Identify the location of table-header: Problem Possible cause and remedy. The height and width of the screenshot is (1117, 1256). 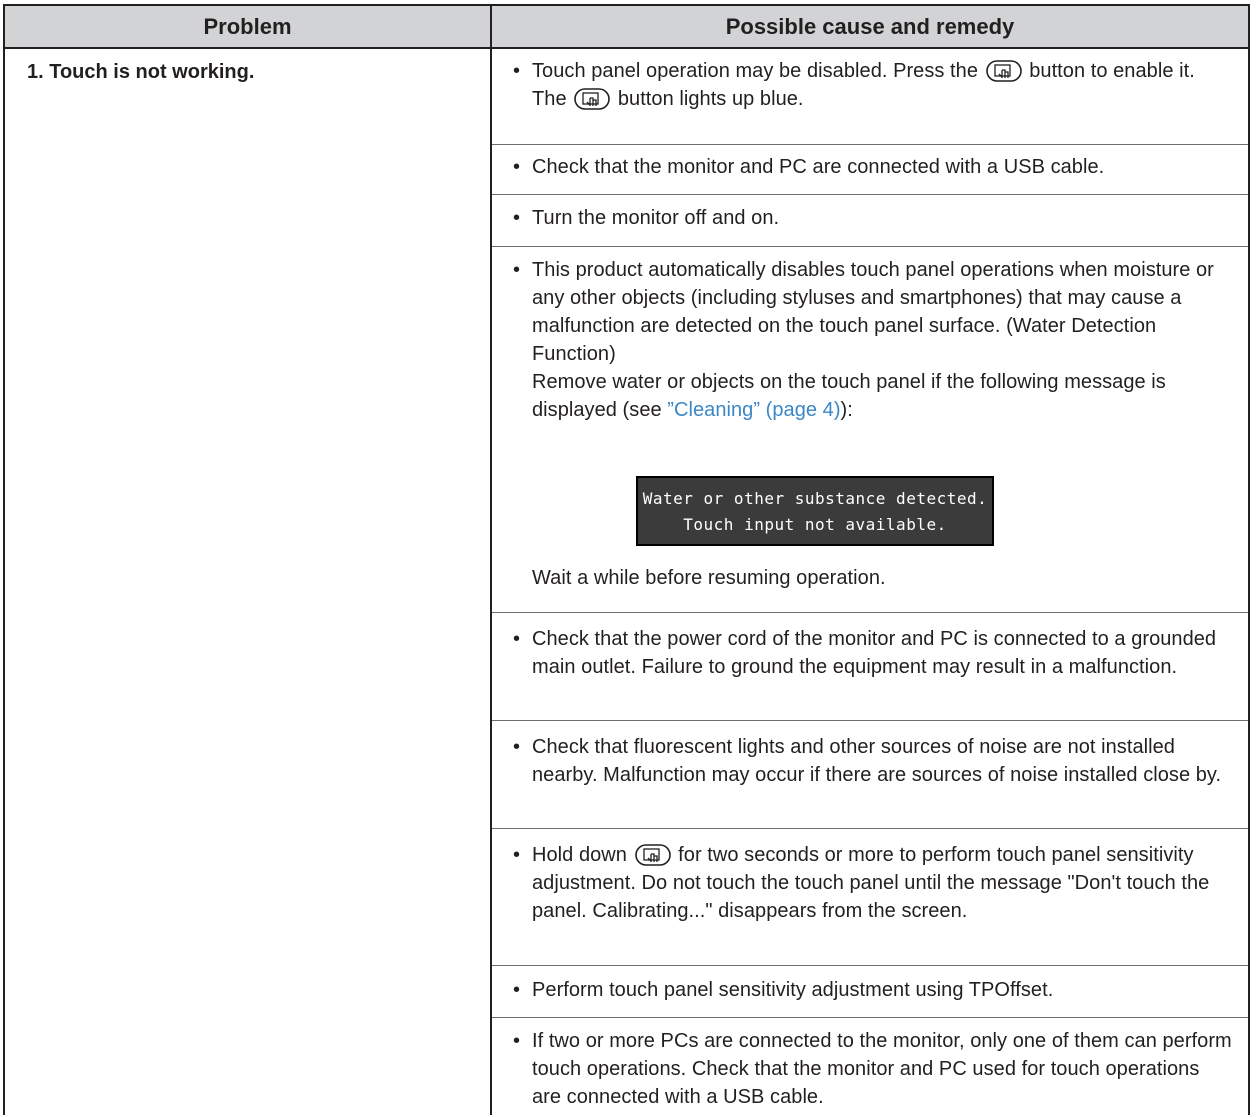
(626, 27).